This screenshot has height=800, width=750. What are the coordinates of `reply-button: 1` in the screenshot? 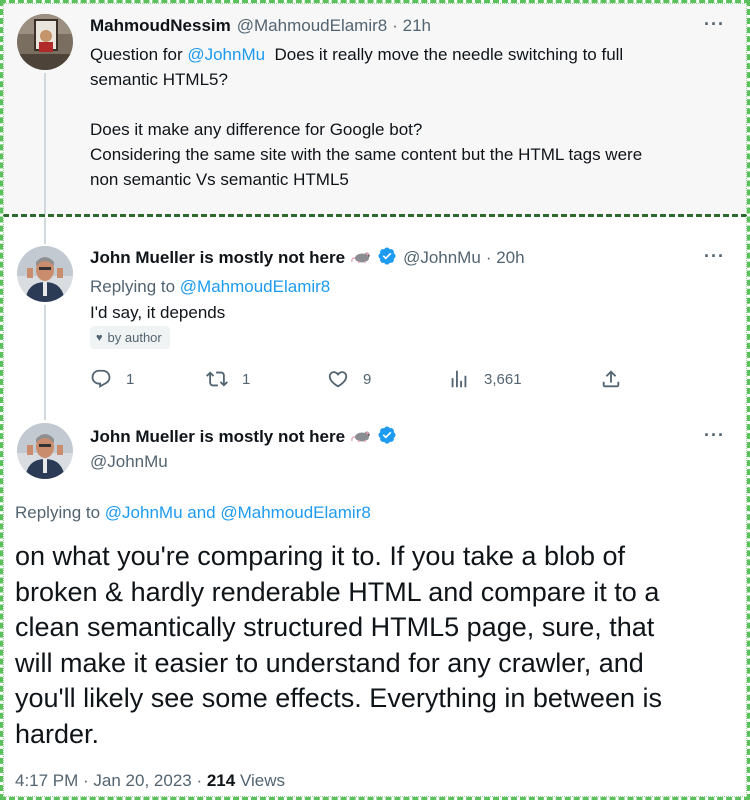 It's located at (112, 379).